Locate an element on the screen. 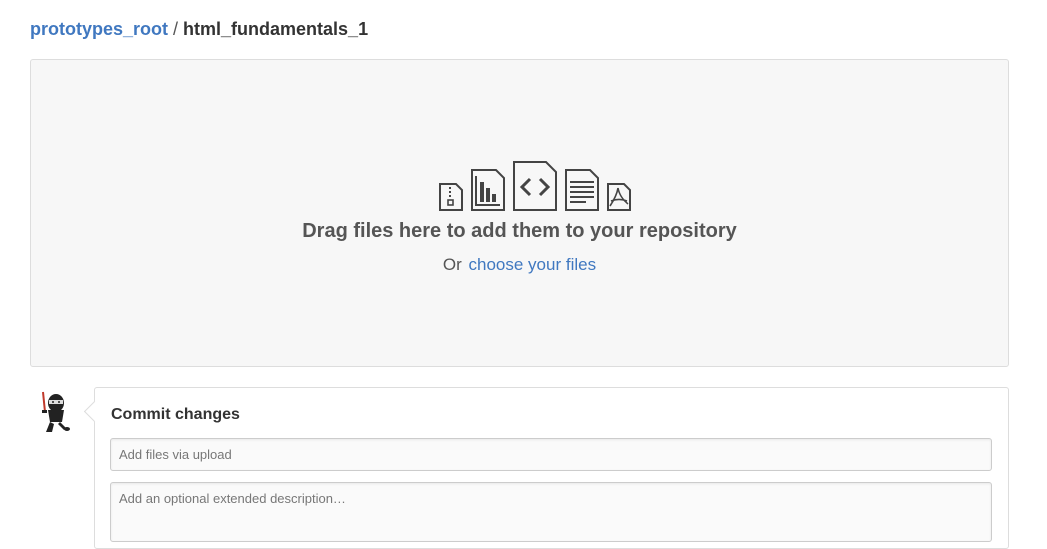 Image resolution: width=1047 pixels, height=549 pixels. commit-summary-input is located at coordinates (551, 454).